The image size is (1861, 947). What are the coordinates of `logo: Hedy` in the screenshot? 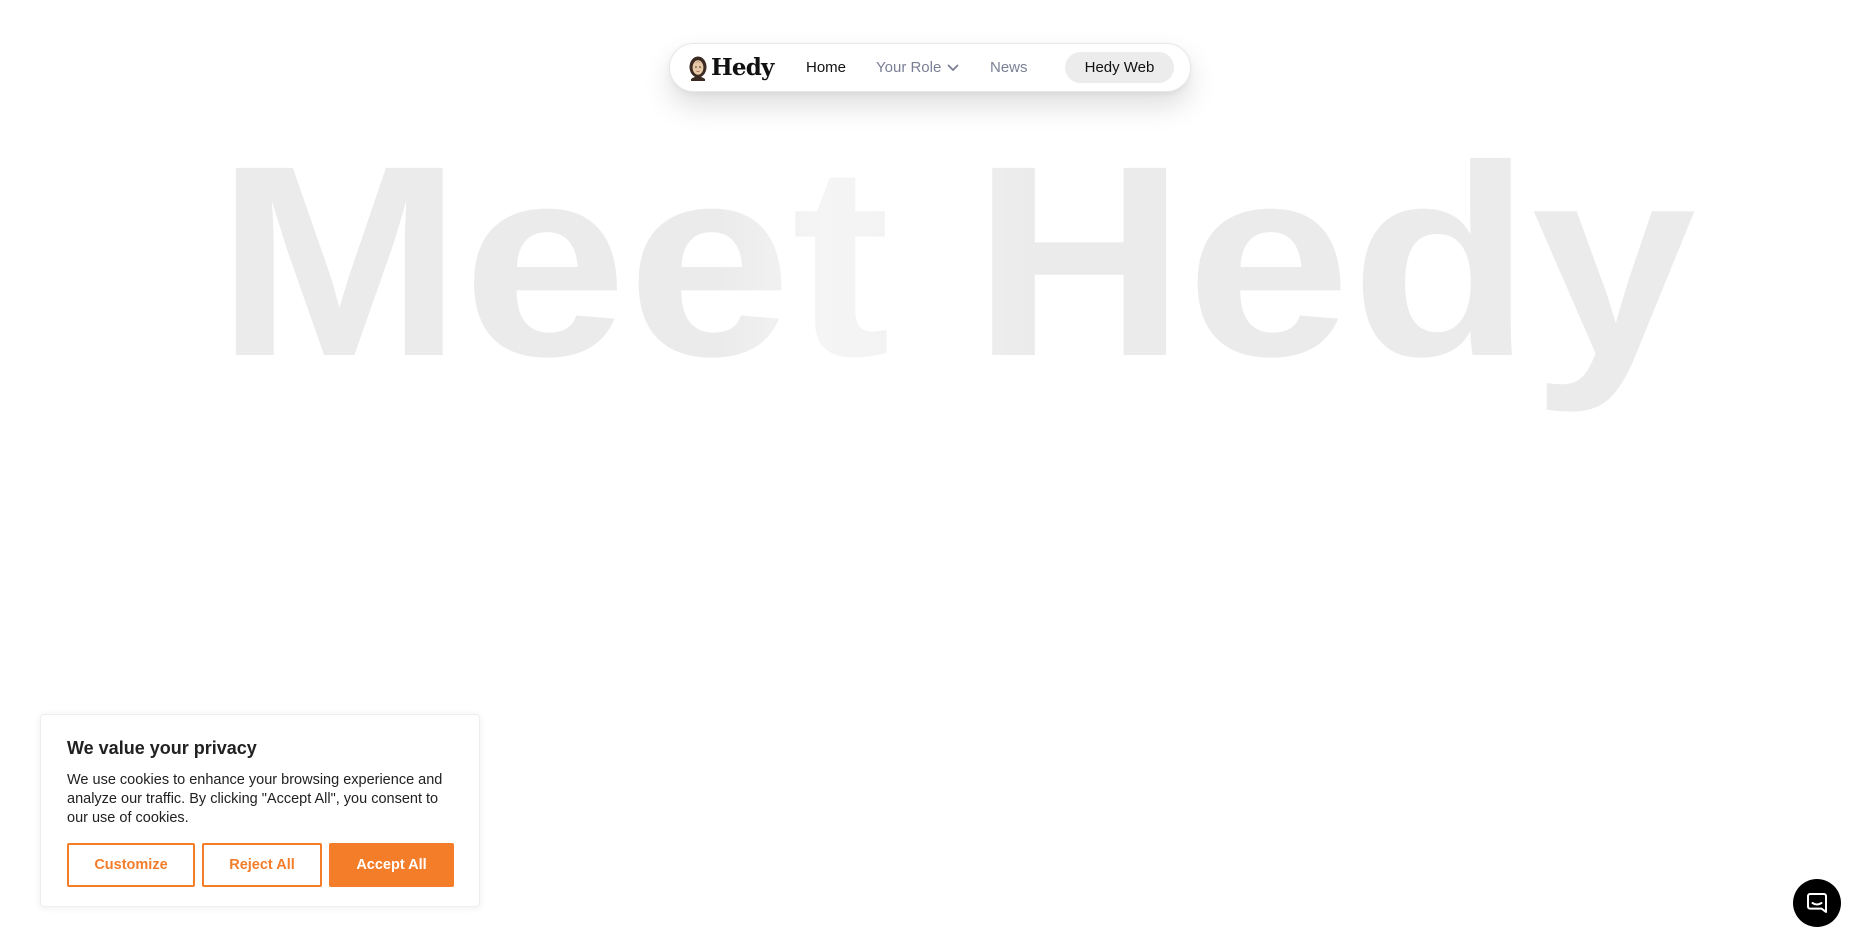 It's located at (731, 68).